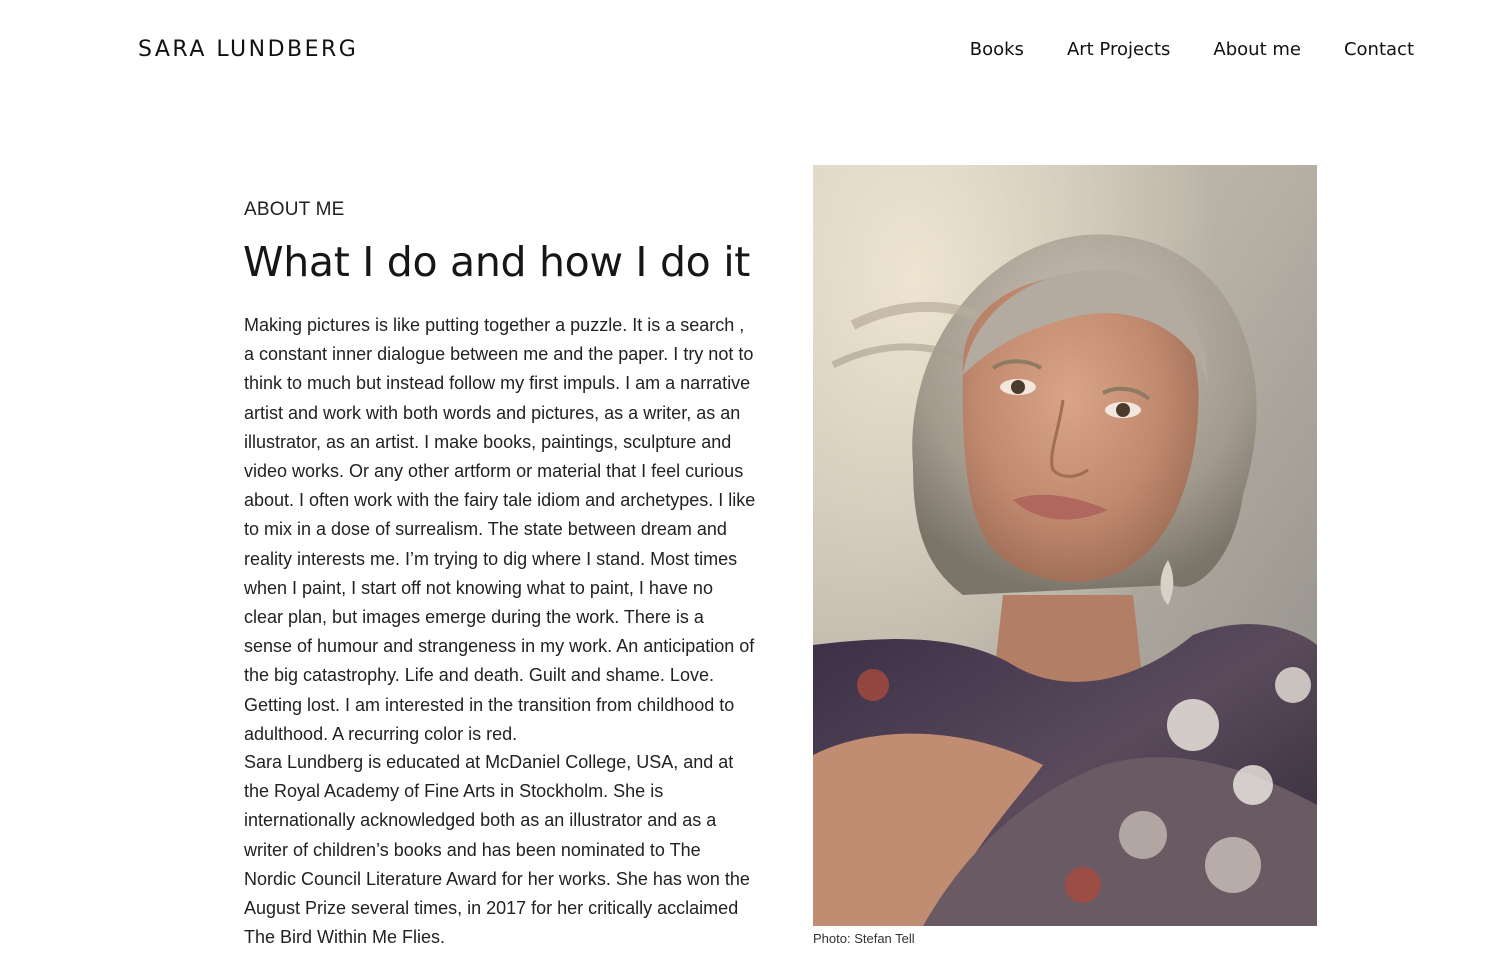 This screenshot has width=1500, height=975. Describe the element at coordinates (294, 209) in the screenshot. I see `section-eyebrow: ABOUT ME` at that location.